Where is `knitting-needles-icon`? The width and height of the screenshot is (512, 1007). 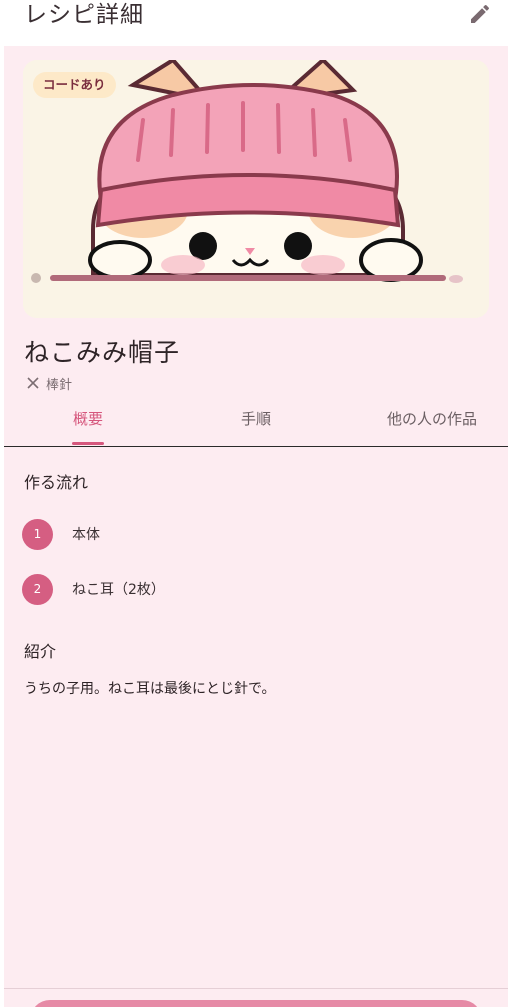
knitting-needles-icon is located at coordinates (33, 383).